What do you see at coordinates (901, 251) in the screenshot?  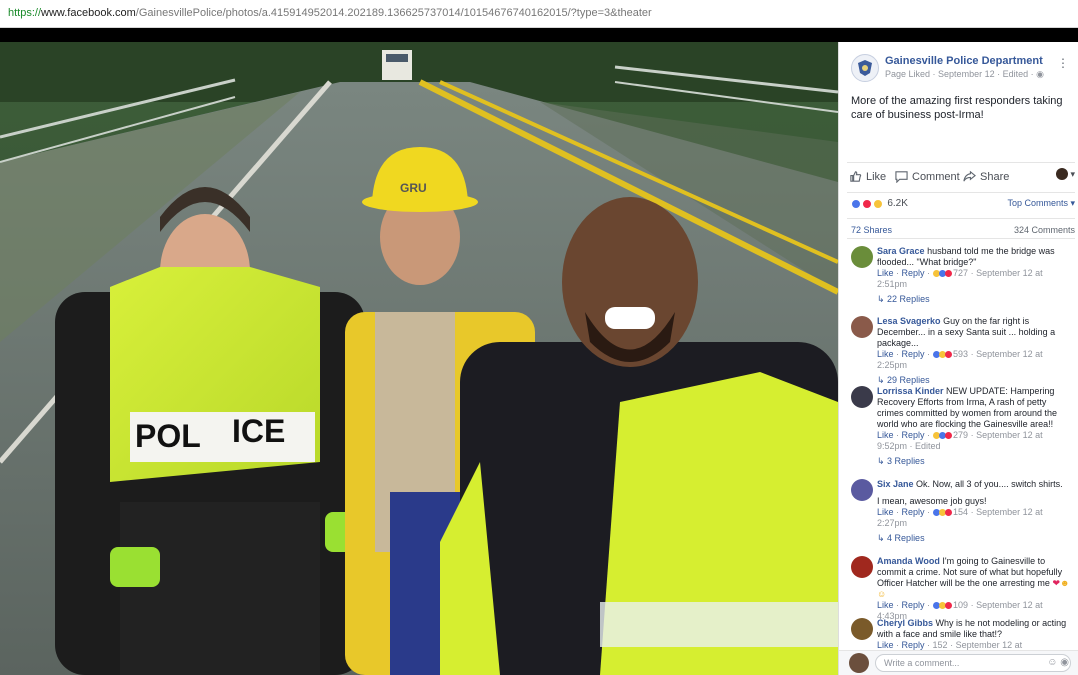 I see `commenter-name: Sara Grace` at bounding box center [901, 251].